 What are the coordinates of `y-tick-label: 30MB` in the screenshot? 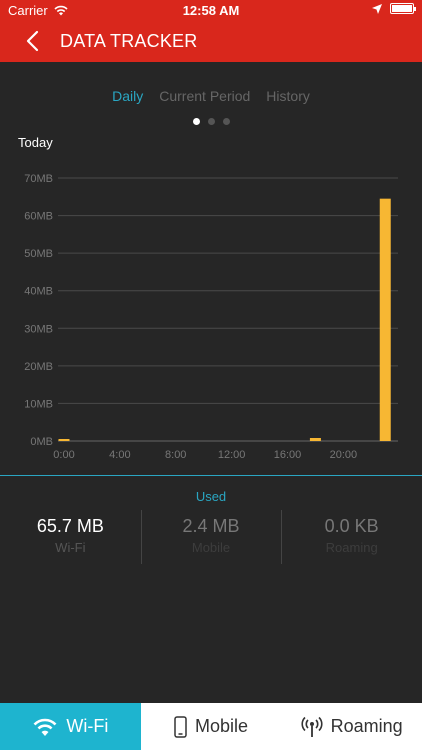 It's located at (38, 329).